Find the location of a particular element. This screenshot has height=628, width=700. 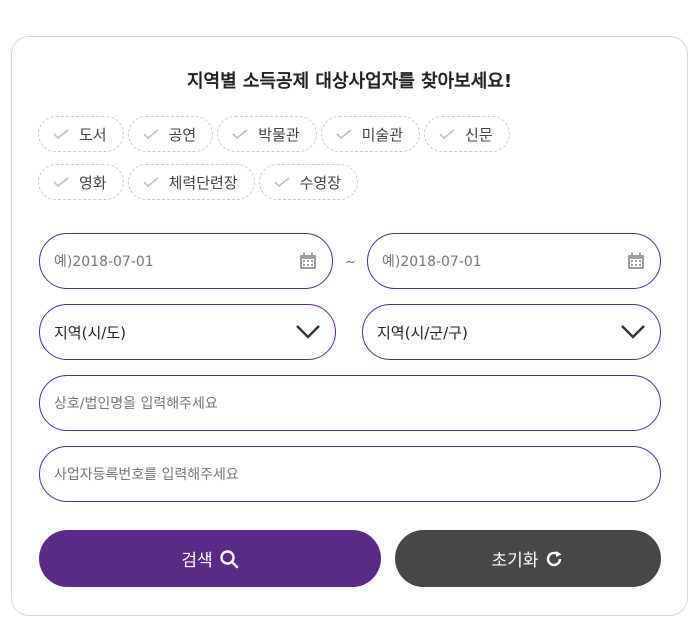

category-chip-books: 도서 is located at coordinates (81, 134).